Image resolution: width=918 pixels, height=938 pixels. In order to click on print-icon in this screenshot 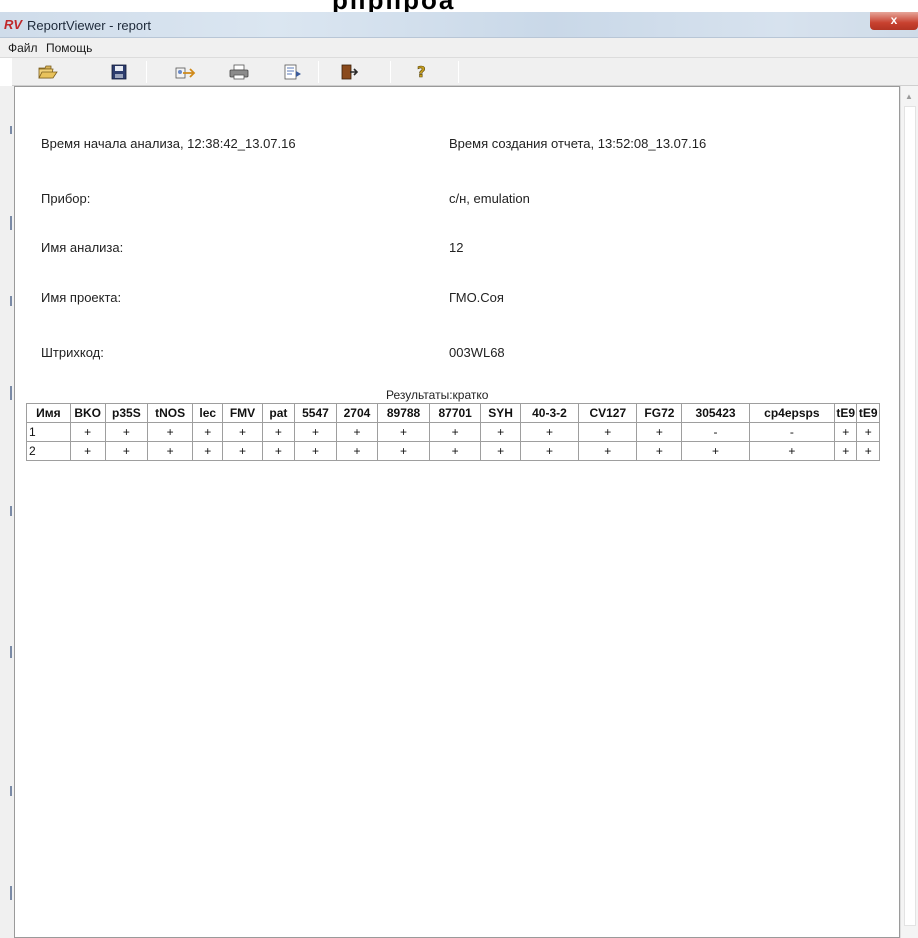, I will do `click(239, 72)`.